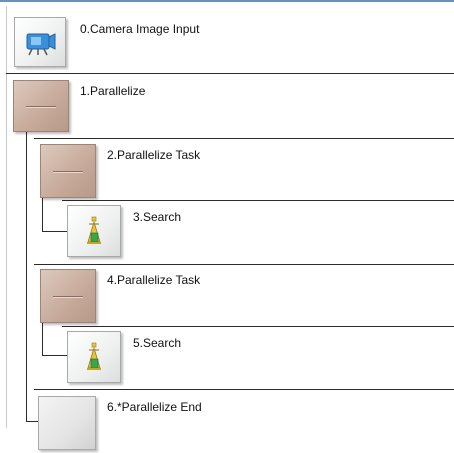 This screenshot has width=454, height=453. I want to click on parallelize-icon, so click(41, 106).